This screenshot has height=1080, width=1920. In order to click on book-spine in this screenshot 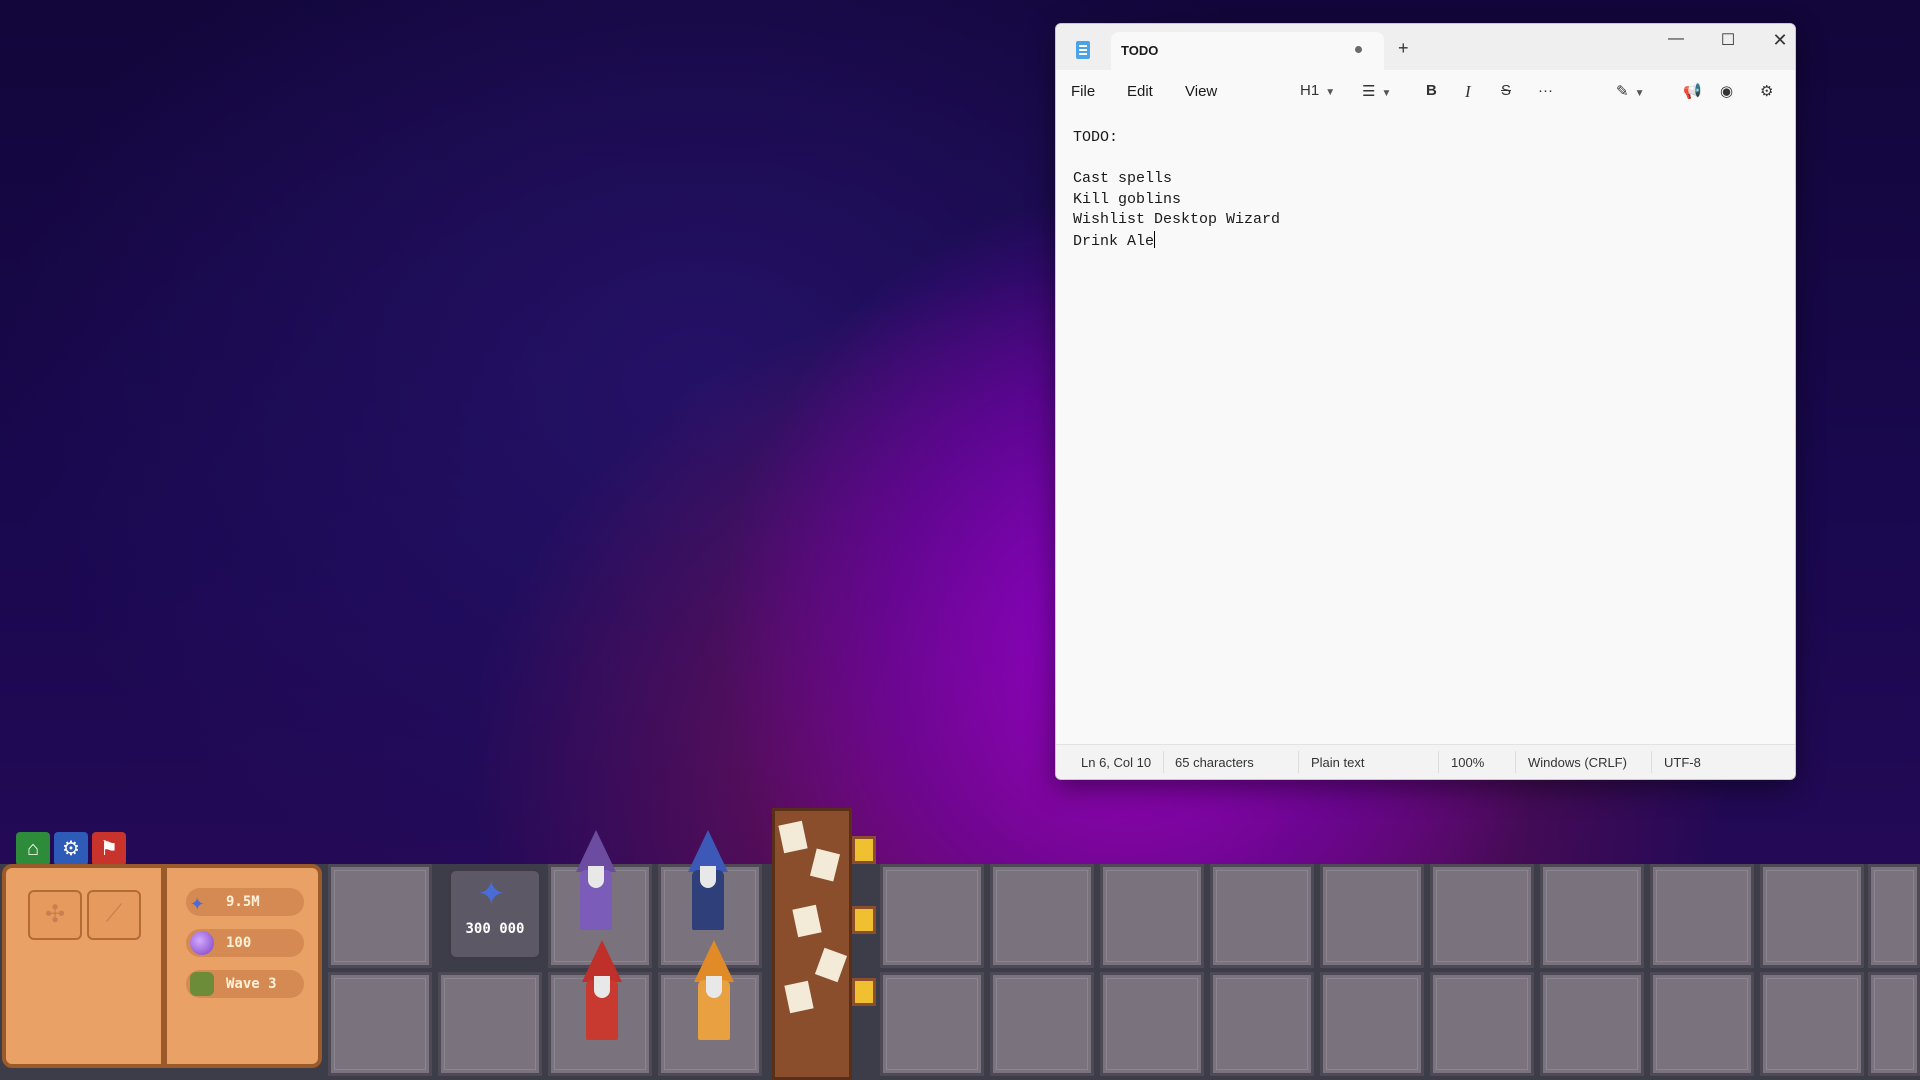, I will do `click(164, 966)`.